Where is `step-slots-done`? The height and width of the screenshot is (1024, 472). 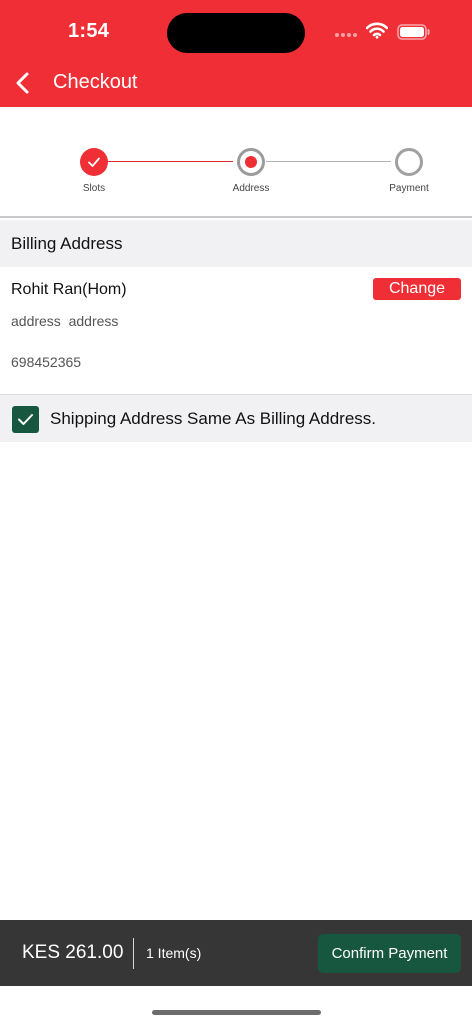 step-slots-done is located at coordinates (94, 162).